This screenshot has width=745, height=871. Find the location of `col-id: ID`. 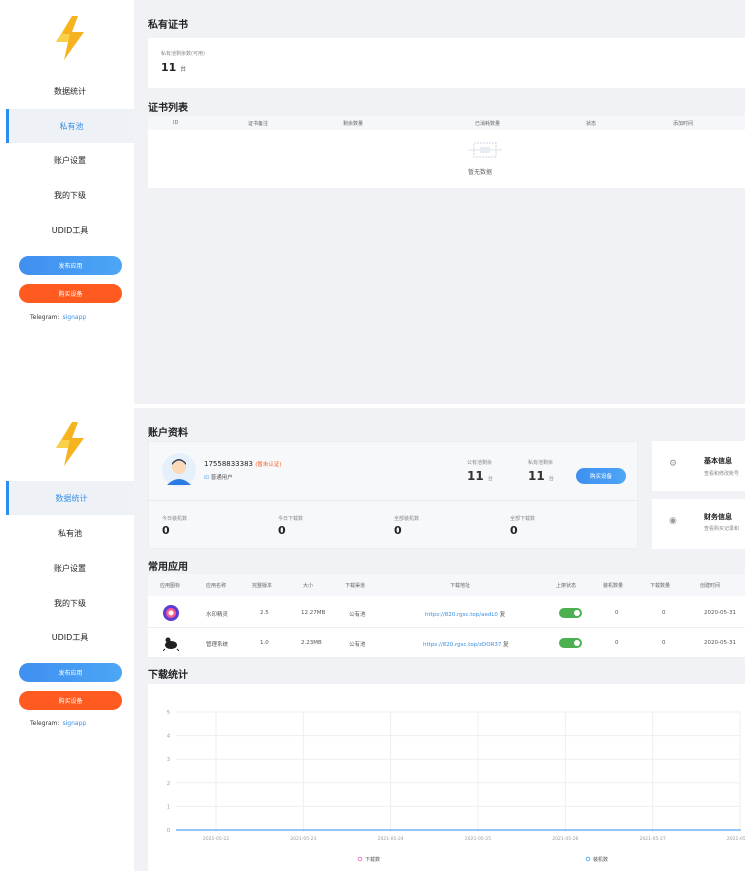

col-id: ID is located at coordinates (176, 123).